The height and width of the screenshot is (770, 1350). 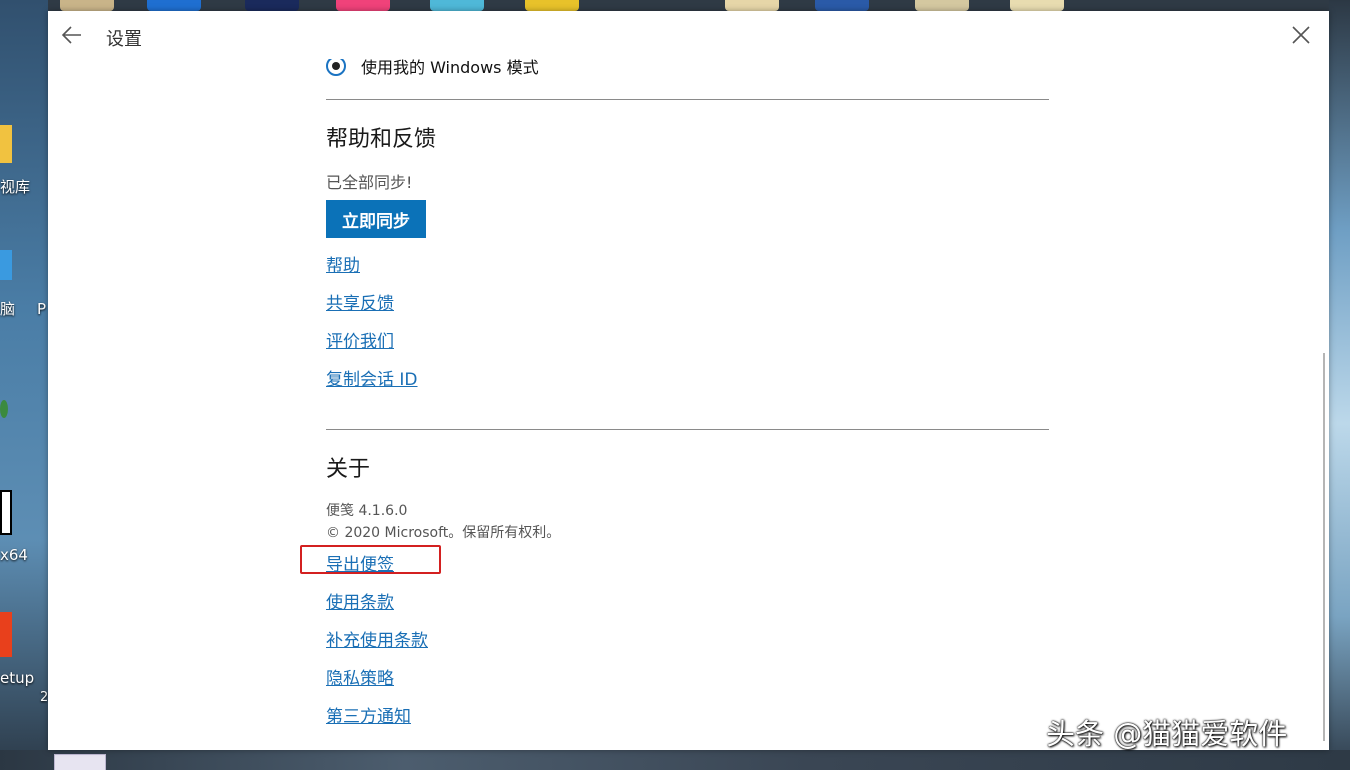 What do you see at coordinates (360, 339) in the screenshot?
I see `rate-us-link: 评价我们` at bounding box center [360, 339].